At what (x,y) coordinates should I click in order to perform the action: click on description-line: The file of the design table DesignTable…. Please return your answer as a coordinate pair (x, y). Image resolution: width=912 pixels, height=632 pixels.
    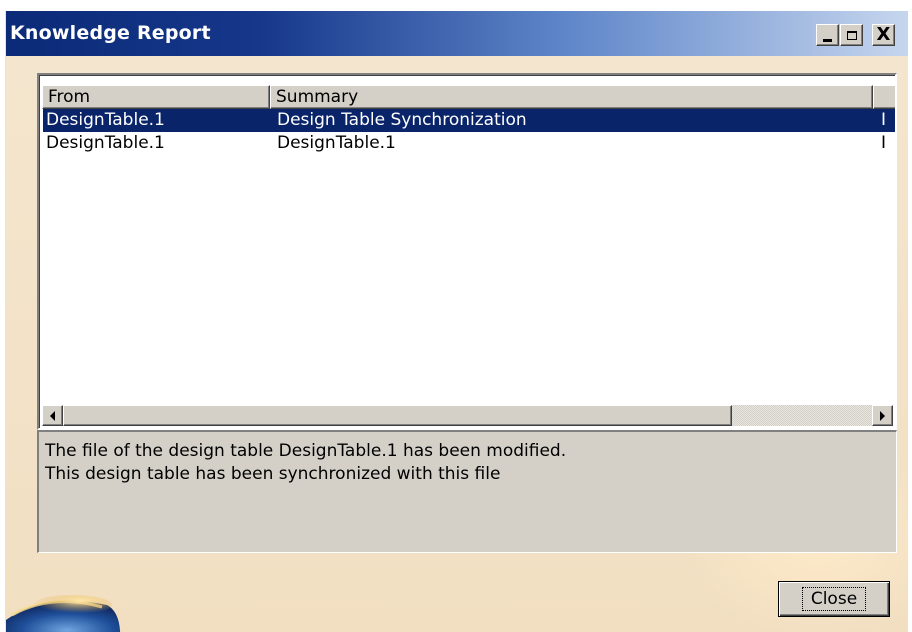
    Looking at the image, I should click on (306, 451).